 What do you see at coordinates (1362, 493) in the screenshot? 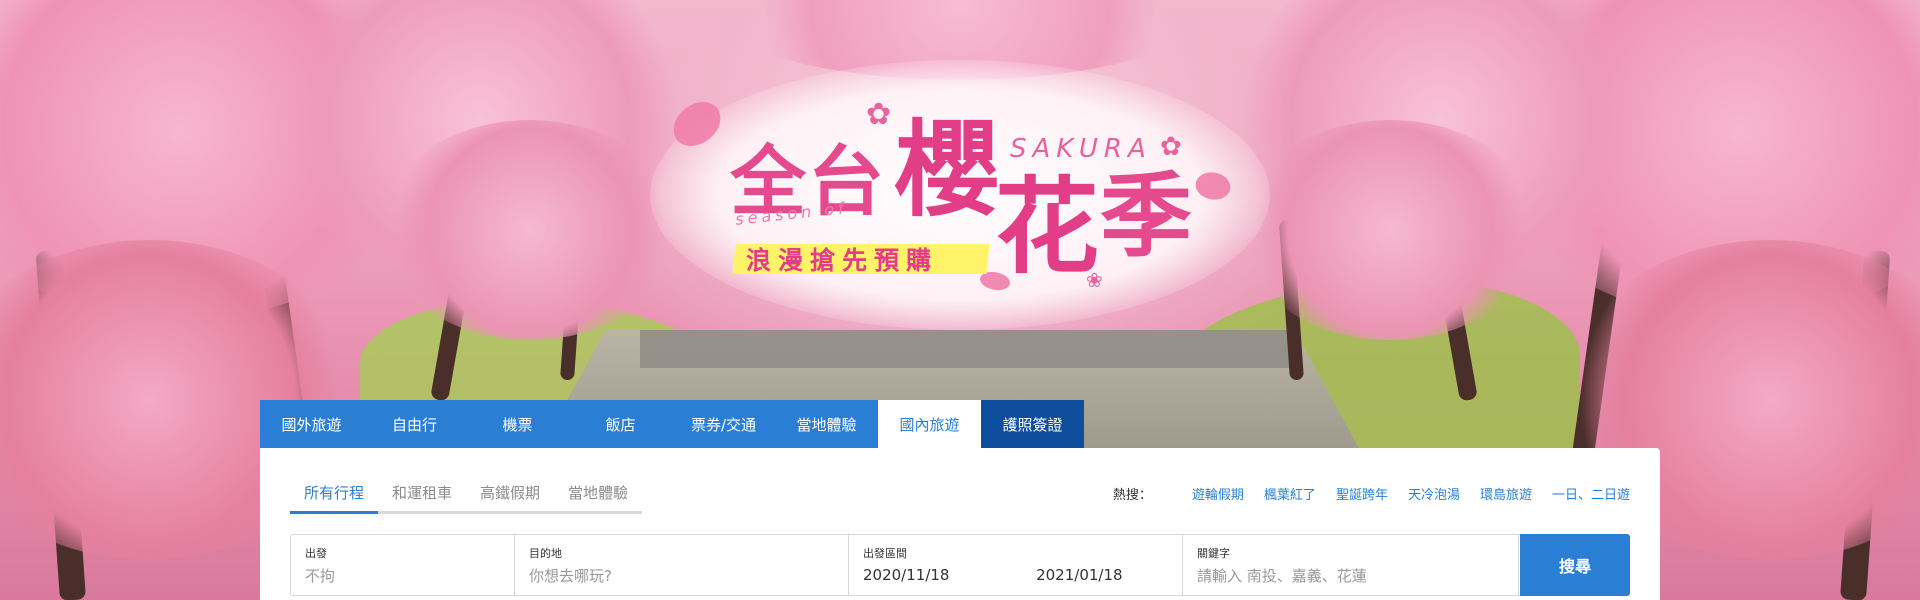
I see `hot-search-link: 聖誕跨年` at bounding box center [1362, 493].